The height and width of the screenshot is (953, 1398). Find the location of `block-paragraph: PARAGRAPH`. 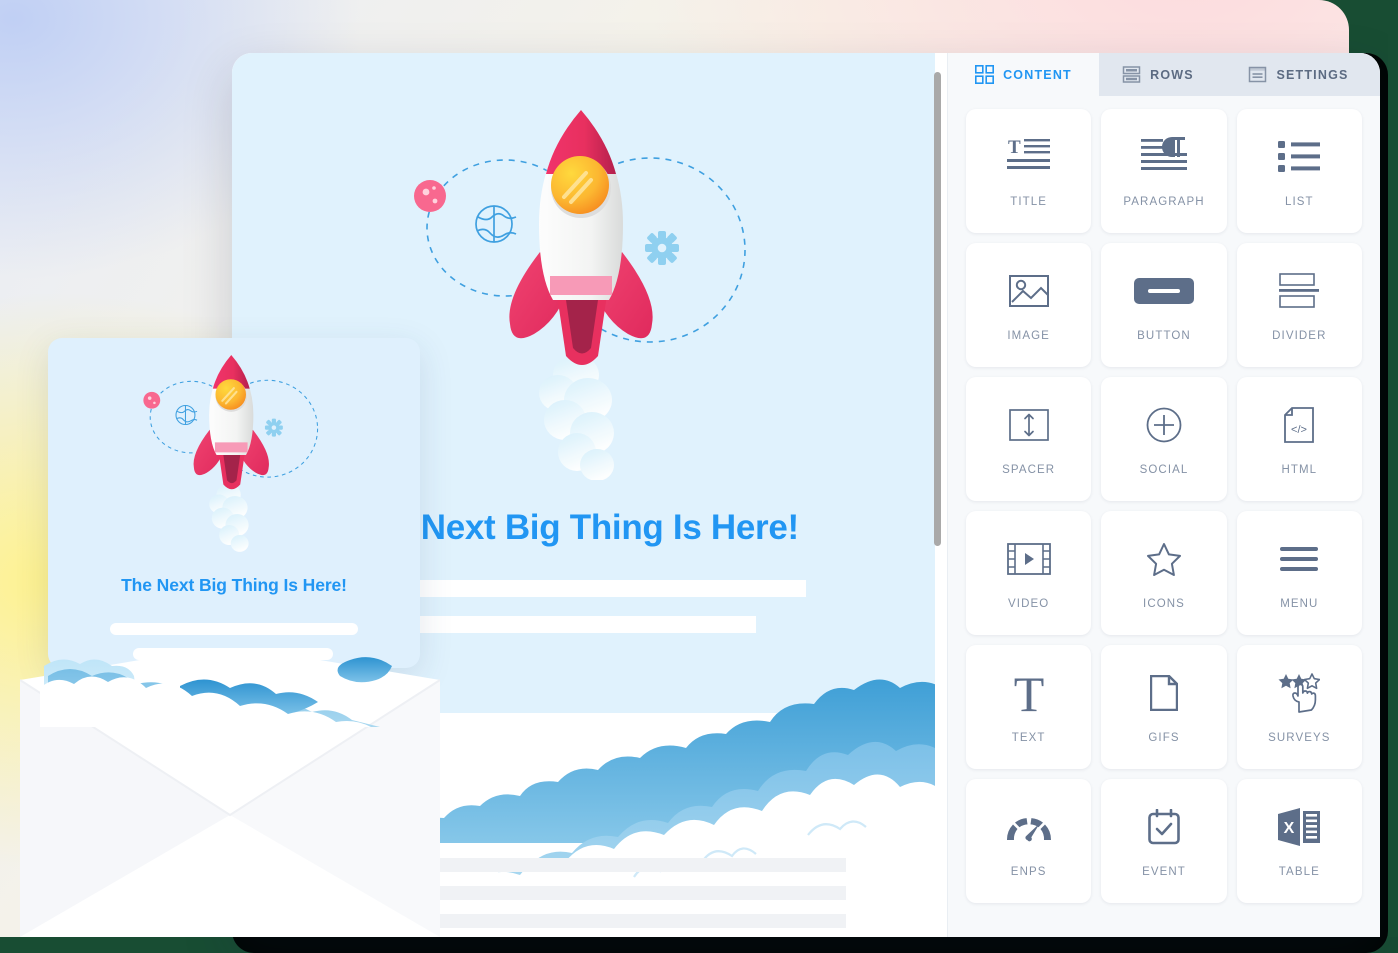

block-paragraph: PARAGRAPH is located at coordinates (1164, 171).